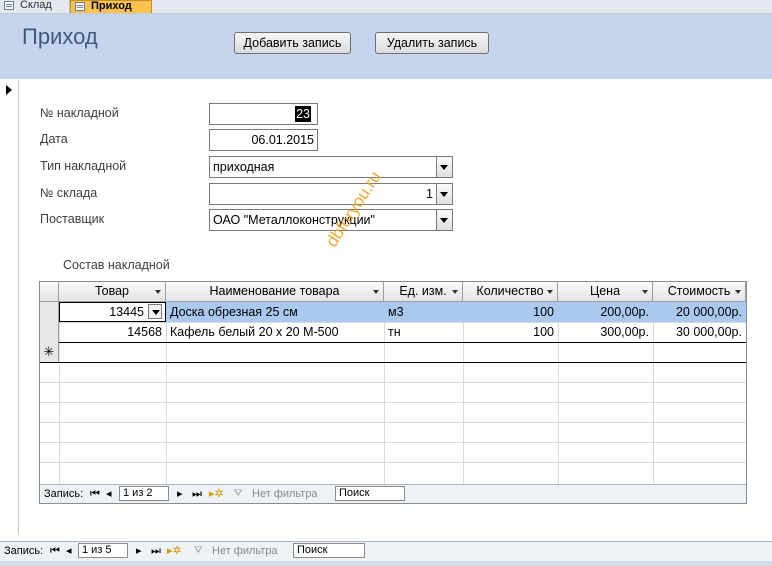 This screenshot has width=772, height=566. Describe the element at coordinates (54, 139) in the screenshot. I see `date-label: Дата` at that location.